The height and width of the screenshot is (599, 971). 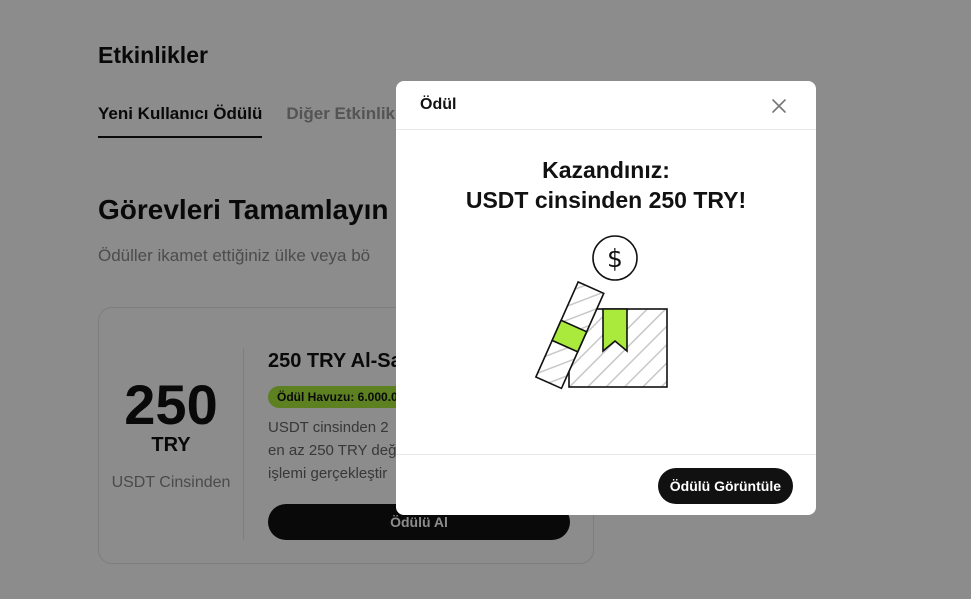 What do you see at coordinates (606, 185) in the screenshot?
I see `modal-headline: Kazandınız: USDT cinsinden 250 TRY!` at bounding box center [606, 185].